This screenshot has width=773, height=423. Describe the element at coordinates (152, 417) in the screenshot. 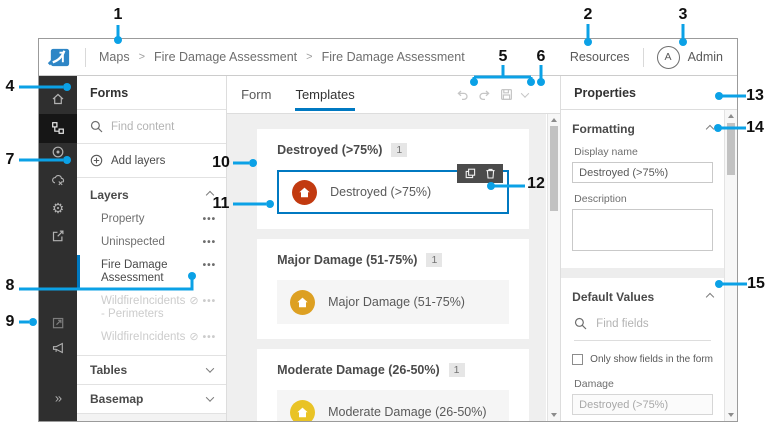

I see `forms-panel-footer` at that location.